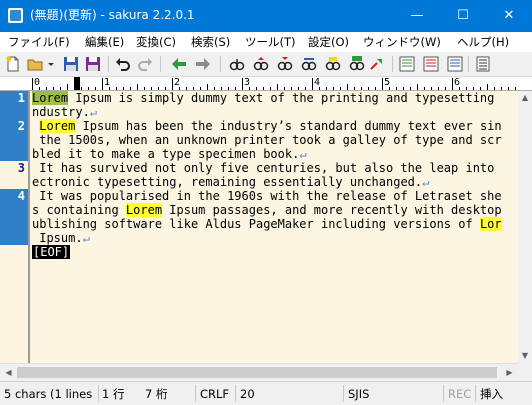 Image resolution: width=532 pixels, height=405 pixels. What do you see at coordinates (475, 393) in the screenshot?
I see `status-separator` at bounding box center [475, 393].